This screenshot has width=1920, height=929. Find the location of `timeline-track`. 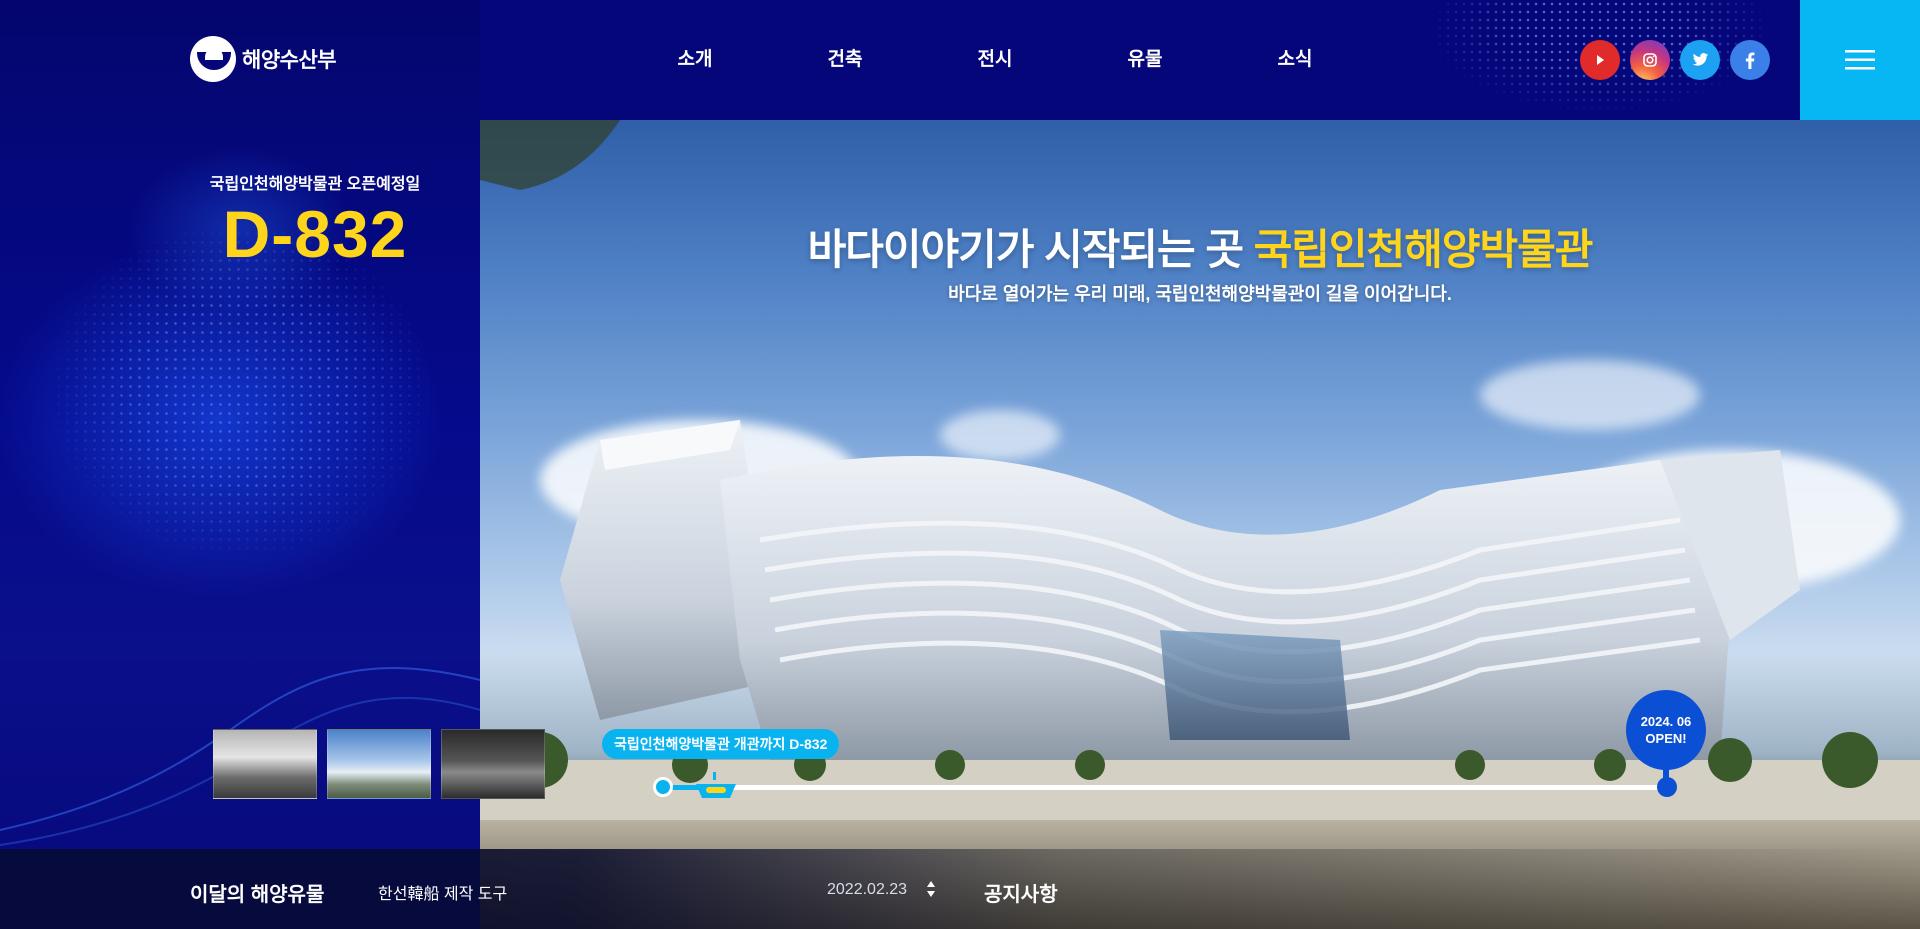

timeline-track is located at coordinates (1165, 787).